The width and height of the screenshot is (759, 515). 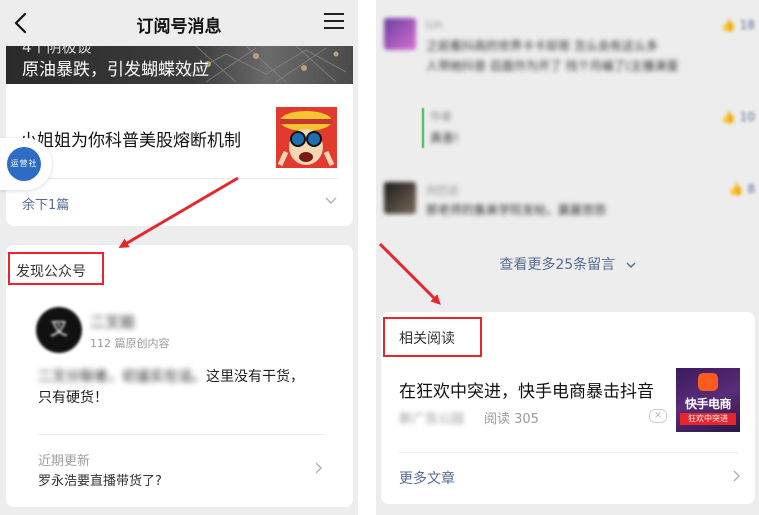 What do you see at coordinates (59, 330) in the screenshot?
I see `account-avatar: 叉` at bounding box center [59, 330].